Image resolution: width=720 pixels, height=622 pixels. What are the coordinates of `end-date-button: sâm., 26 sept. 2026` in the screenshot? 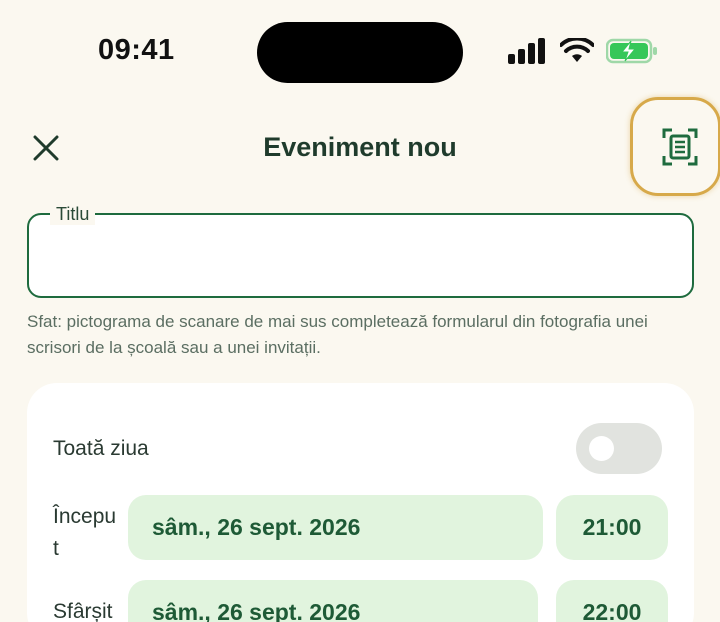 It's located at (333, 601).